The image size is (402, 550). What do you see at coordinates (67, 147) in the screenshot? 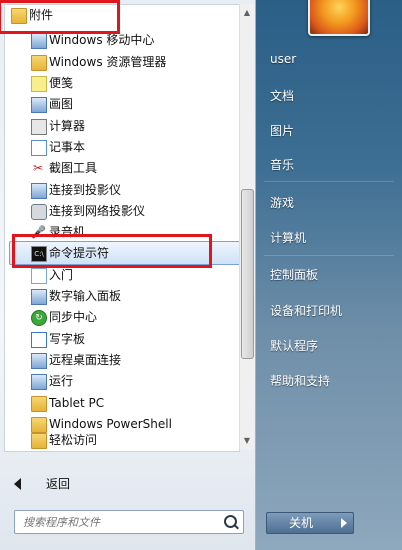
I see `program-item-label: 记事本` at bounding box center [67, 147].